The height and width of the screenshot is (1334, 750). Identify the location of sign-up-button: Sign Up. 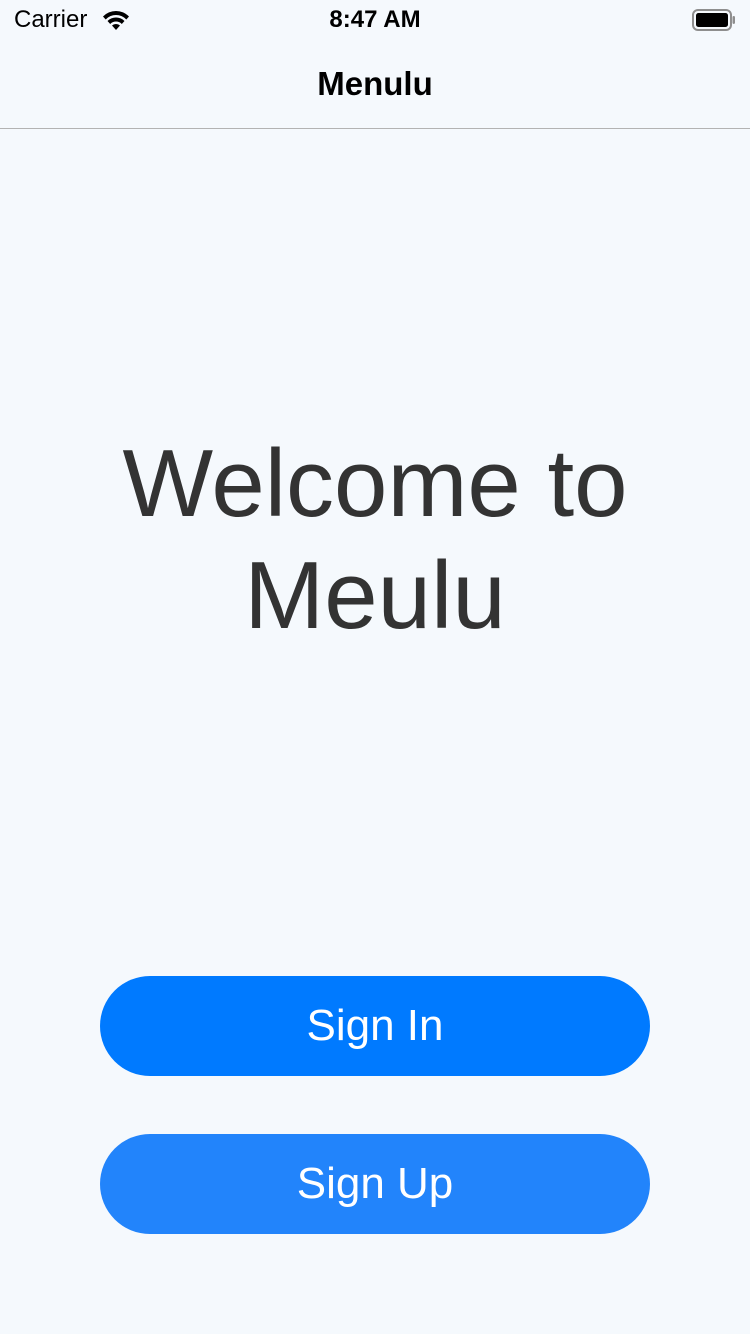
(375, 1184).